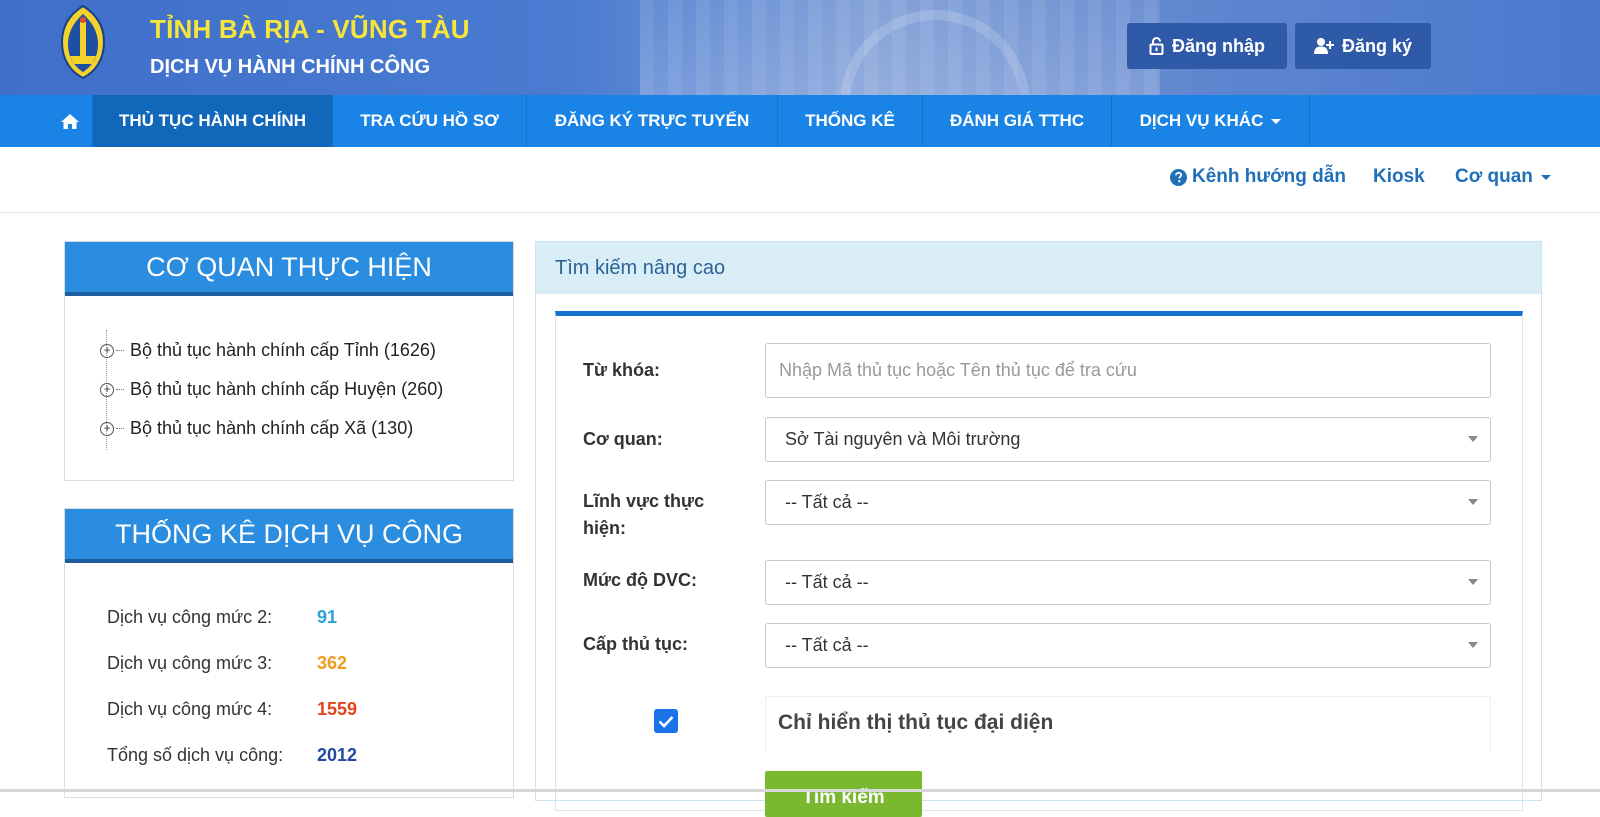 The width and height of the screenshot is (1600, 817). What do you see at coordinates (337, 709) in the screenshot?
I see `stat-value: 1559` at bounding box center [337, 709].